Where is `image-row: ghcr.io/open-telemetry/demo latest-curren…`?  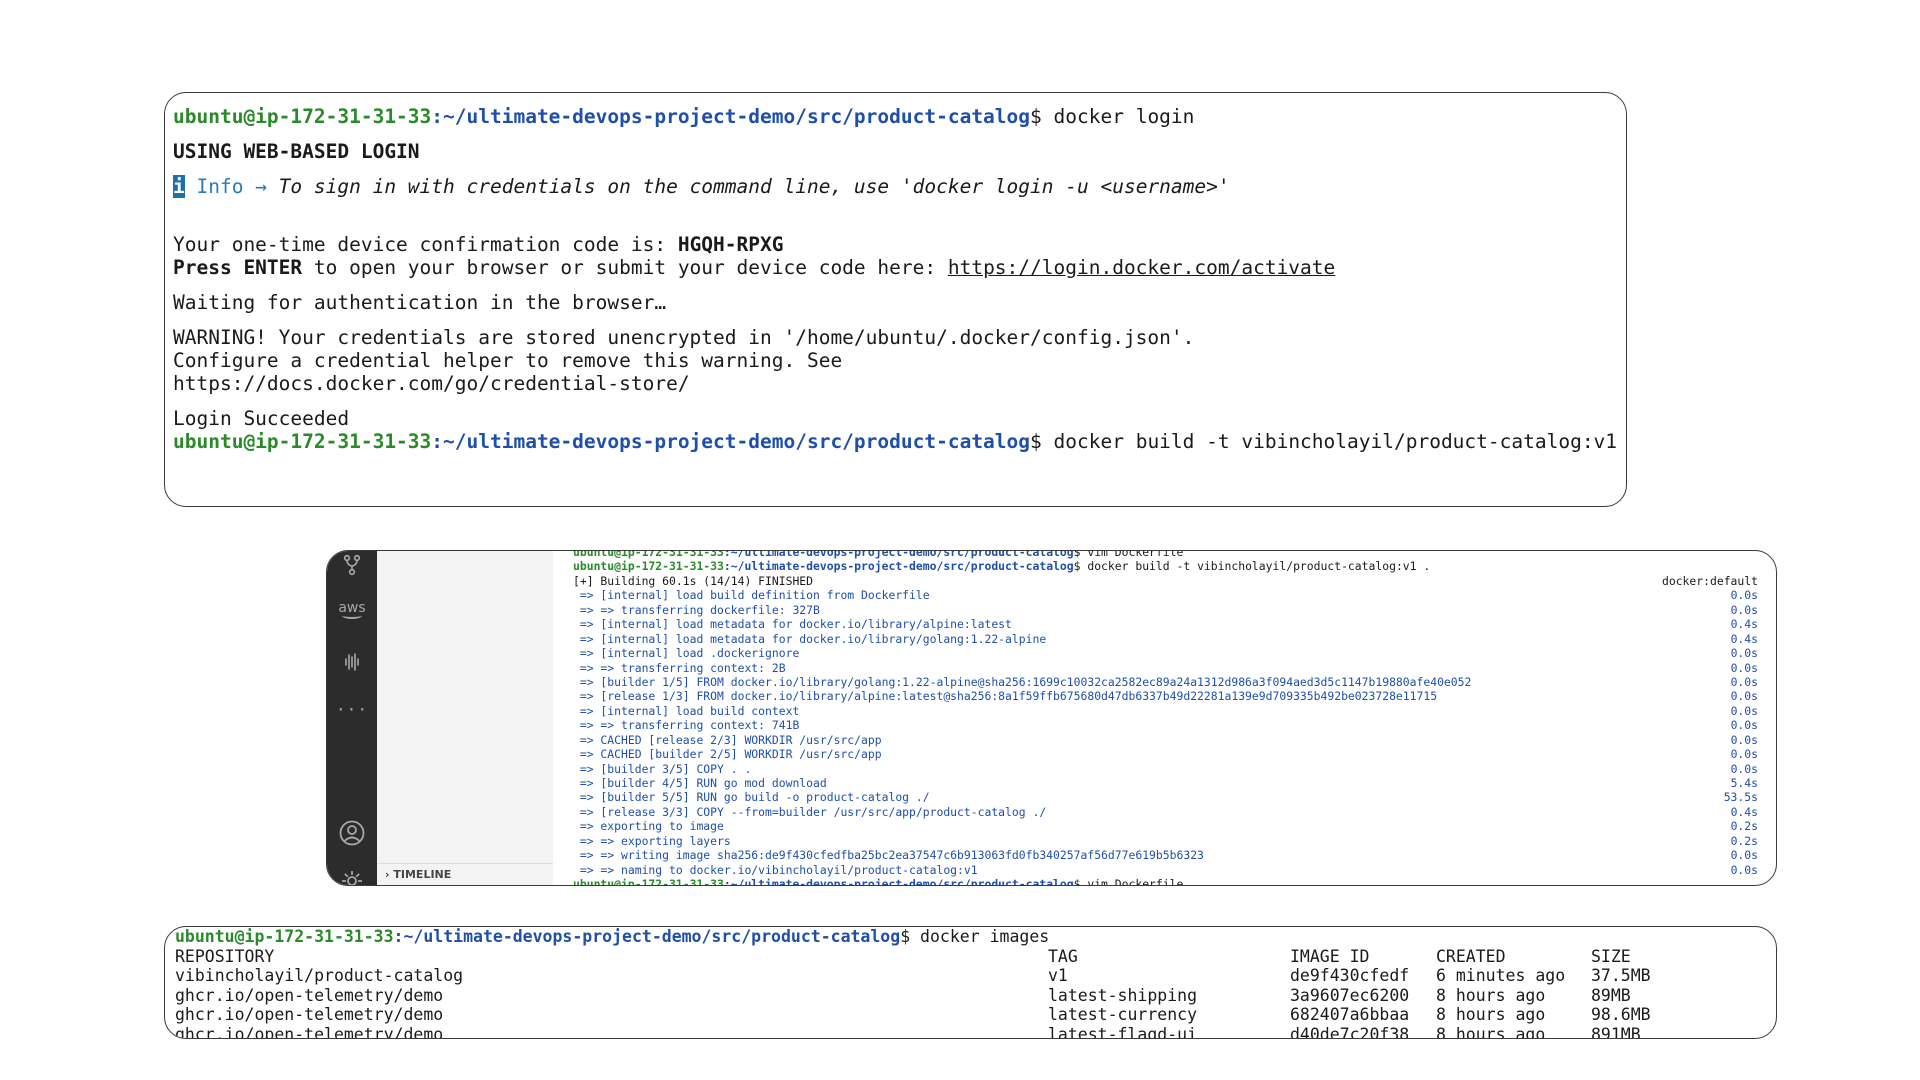
image-row: ghcr.io/open-telemetry/demo latest-curren… is located at coordinates (970, 1015).